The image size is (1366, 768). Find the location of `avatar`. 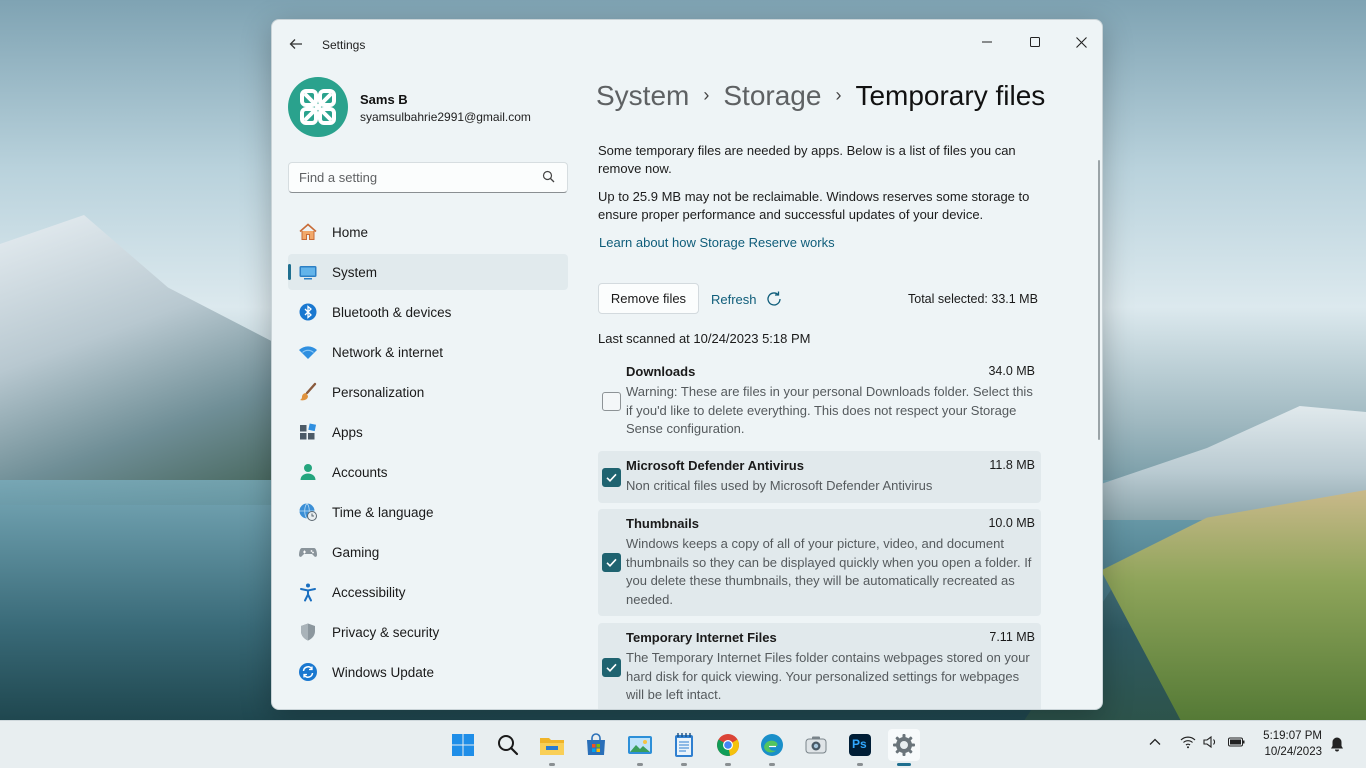

avatar is located at coordinates (318, 107).